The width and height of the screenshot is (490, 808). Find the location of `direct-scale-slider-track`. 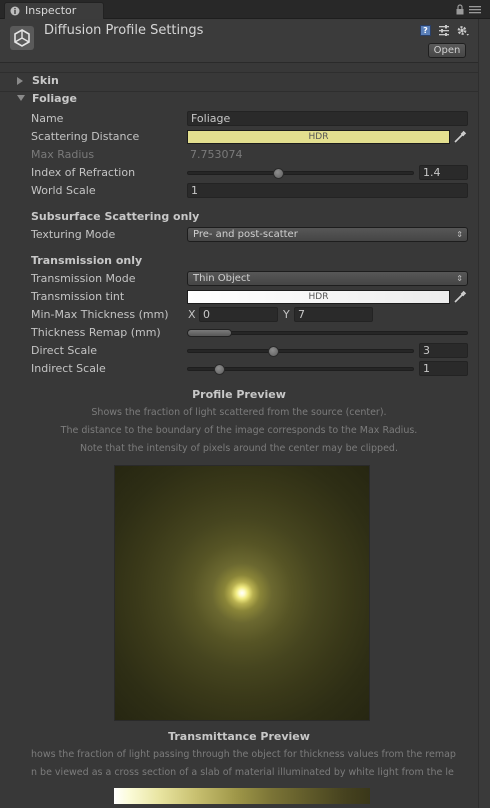

direct-scale-slider-track is located at coordinates (300, 351).